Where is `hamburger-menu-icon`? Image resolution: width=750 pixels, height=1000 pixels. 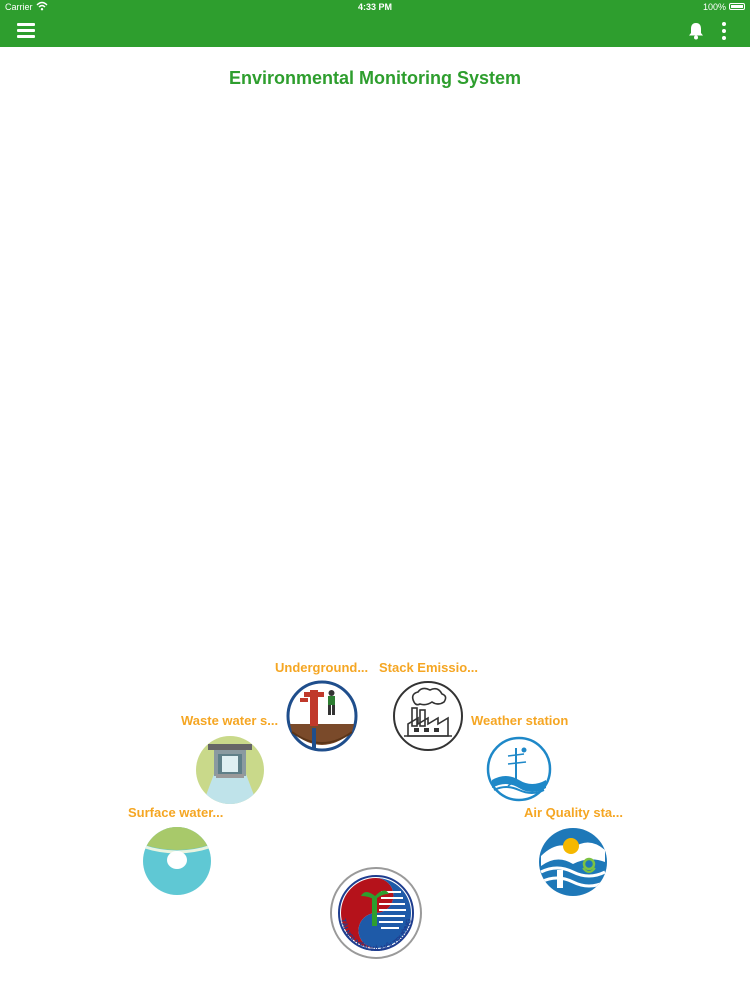
hamburger-menu-icon is located at coordinates (26, 30).